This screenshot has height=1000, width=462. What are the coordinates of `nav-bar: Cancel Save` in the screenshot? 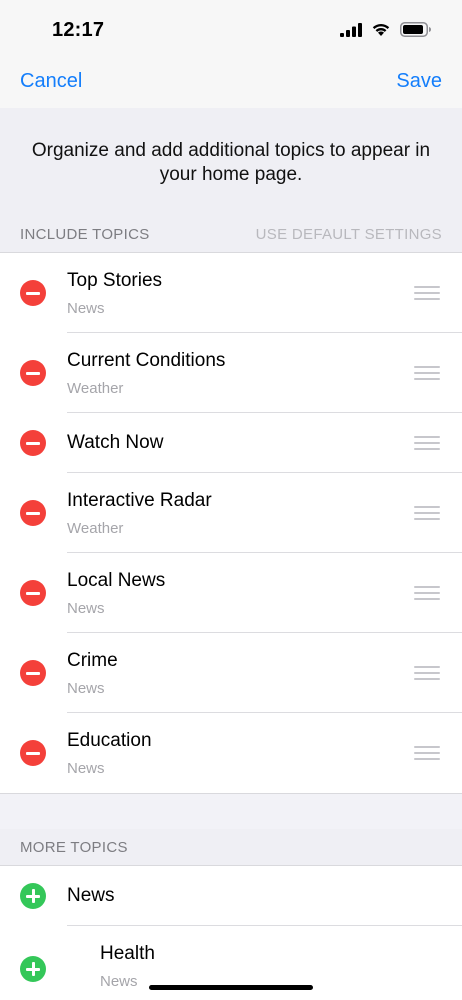 It's located at (231, 83).